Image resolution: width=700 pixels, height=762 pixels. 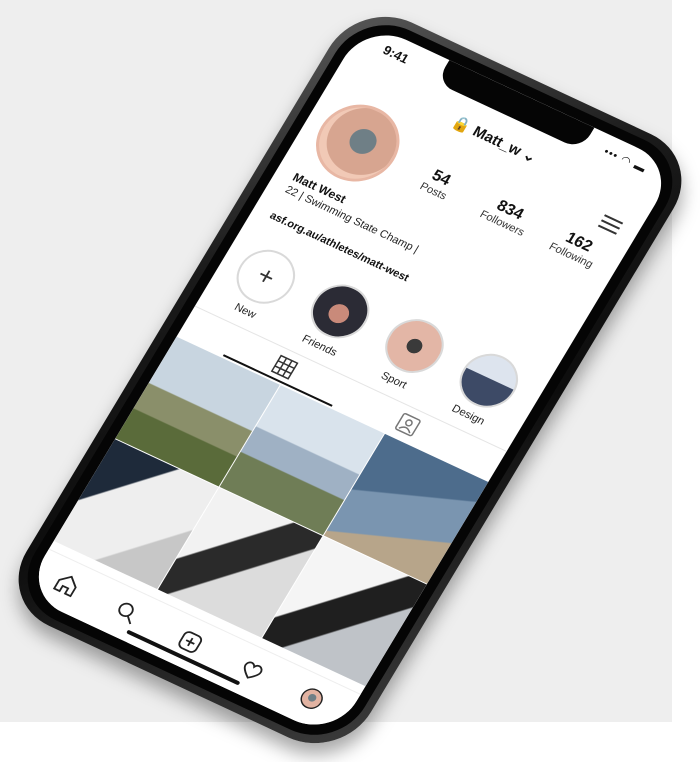 I want to click on story-new: + New, so click(x=261, y=284).